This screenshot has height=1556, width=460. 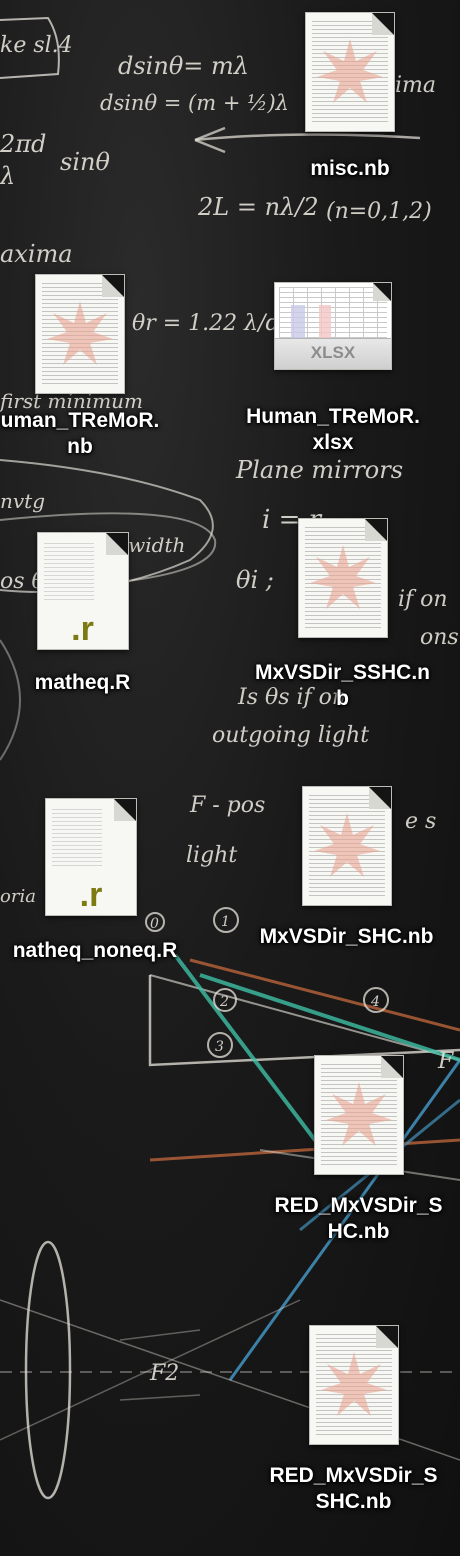 I want to click on file-name-label: xlsx, so click(x=333, y=442).